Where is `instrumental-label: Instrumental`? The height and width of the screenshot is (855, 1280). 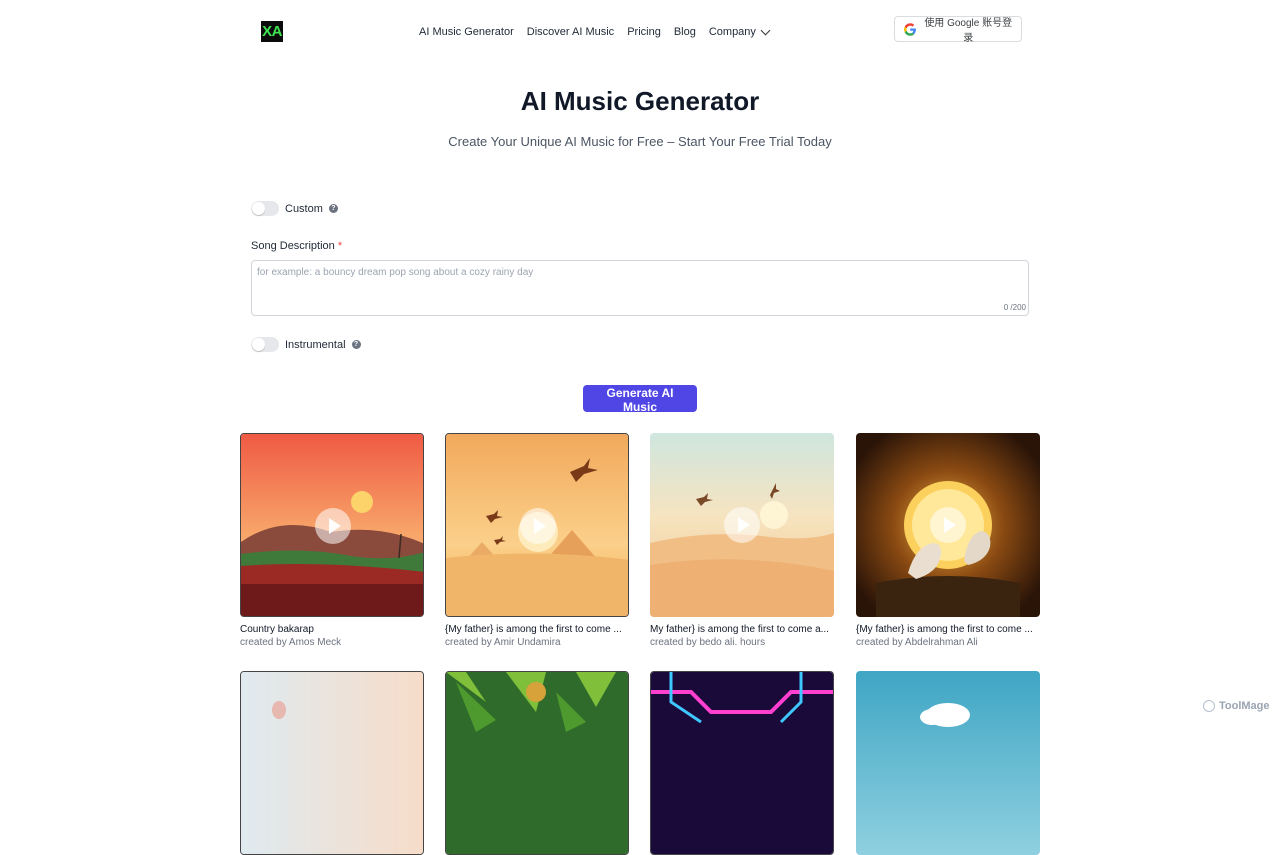 instrumental-label: Instrumental is located at coordinates (315, 344).